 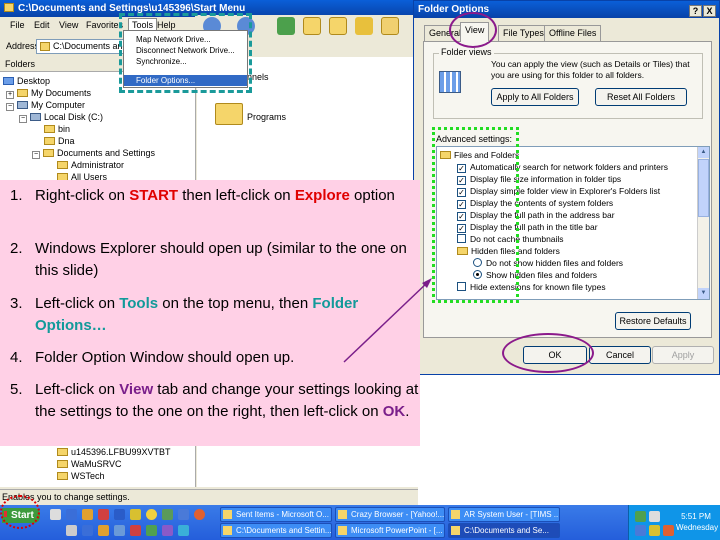 What do you see at coordinates (23, 46) in the screenshot?
I see `address-label: Address` at bounding box center [23, 46].